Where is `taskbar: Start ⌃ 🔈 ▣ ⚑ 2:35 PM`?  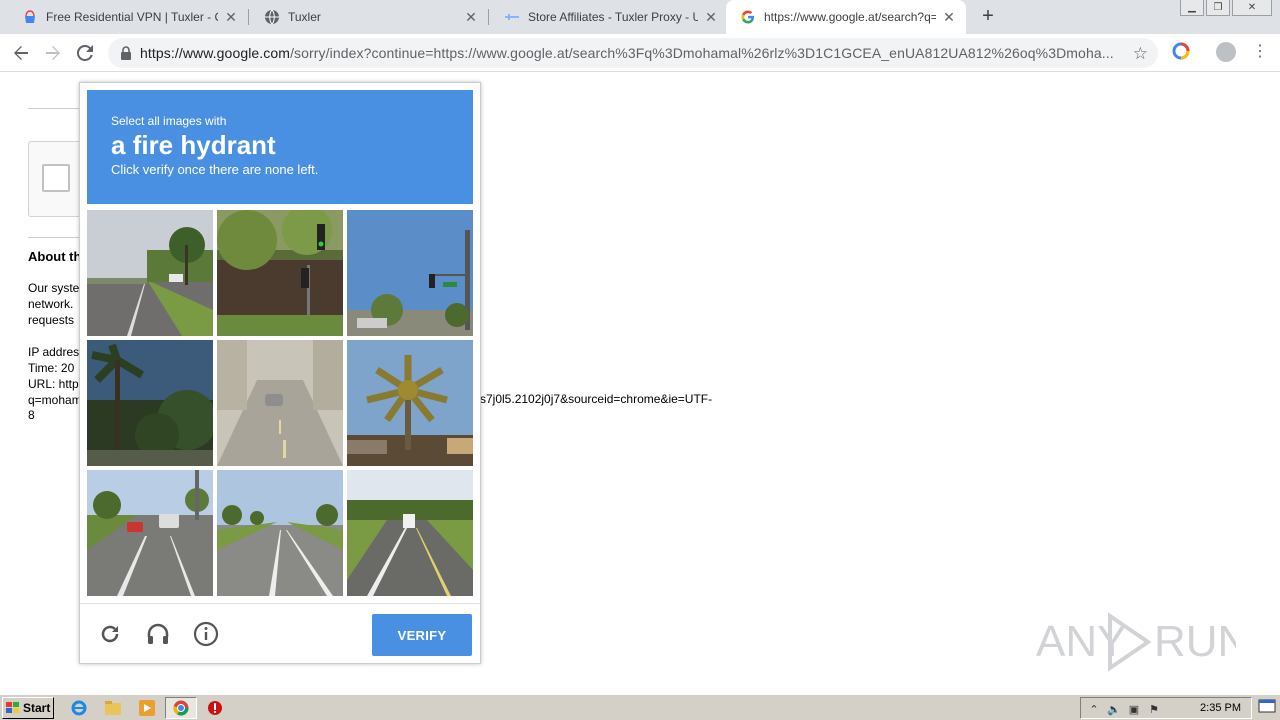
taskbar: Start ⌃ 🔈 ▣ ⚑ 2:35 PM is located at coordinates (640, 707).